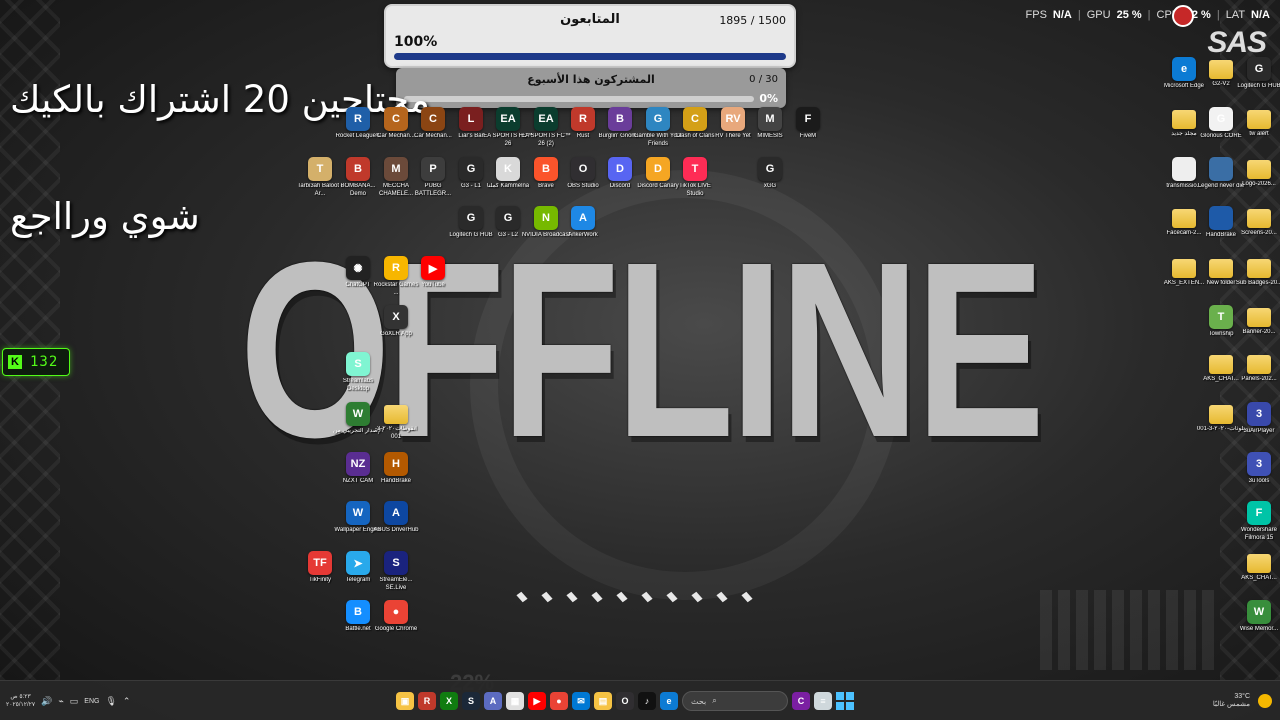  Describe the element at coordinates (559, 701) in the screenshot. I see `chrome-icon: ●` at that location.